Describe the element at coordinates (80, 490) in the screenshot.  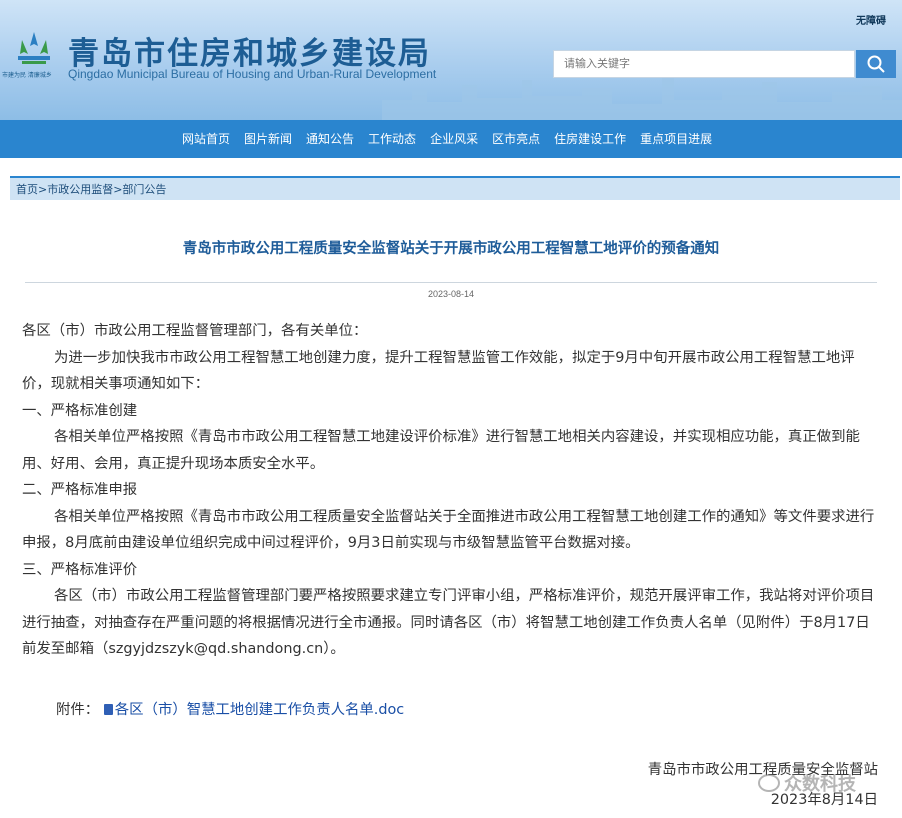
I see `section-2-title: 二、严格标准申报` at that location.